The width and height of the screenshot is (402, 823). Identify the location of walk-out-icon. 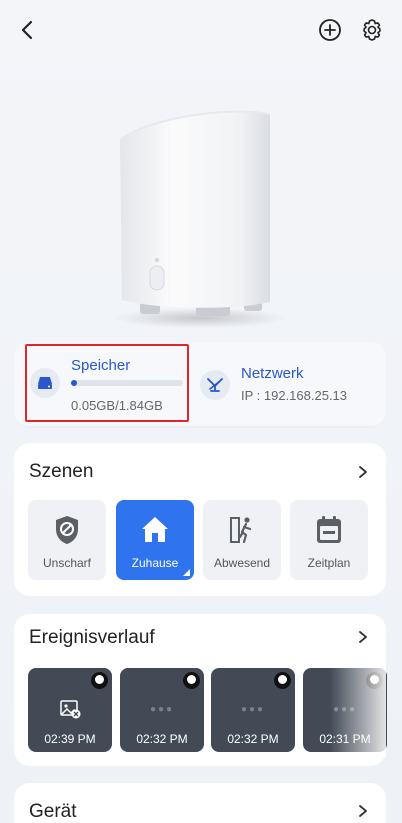
(242, 530).